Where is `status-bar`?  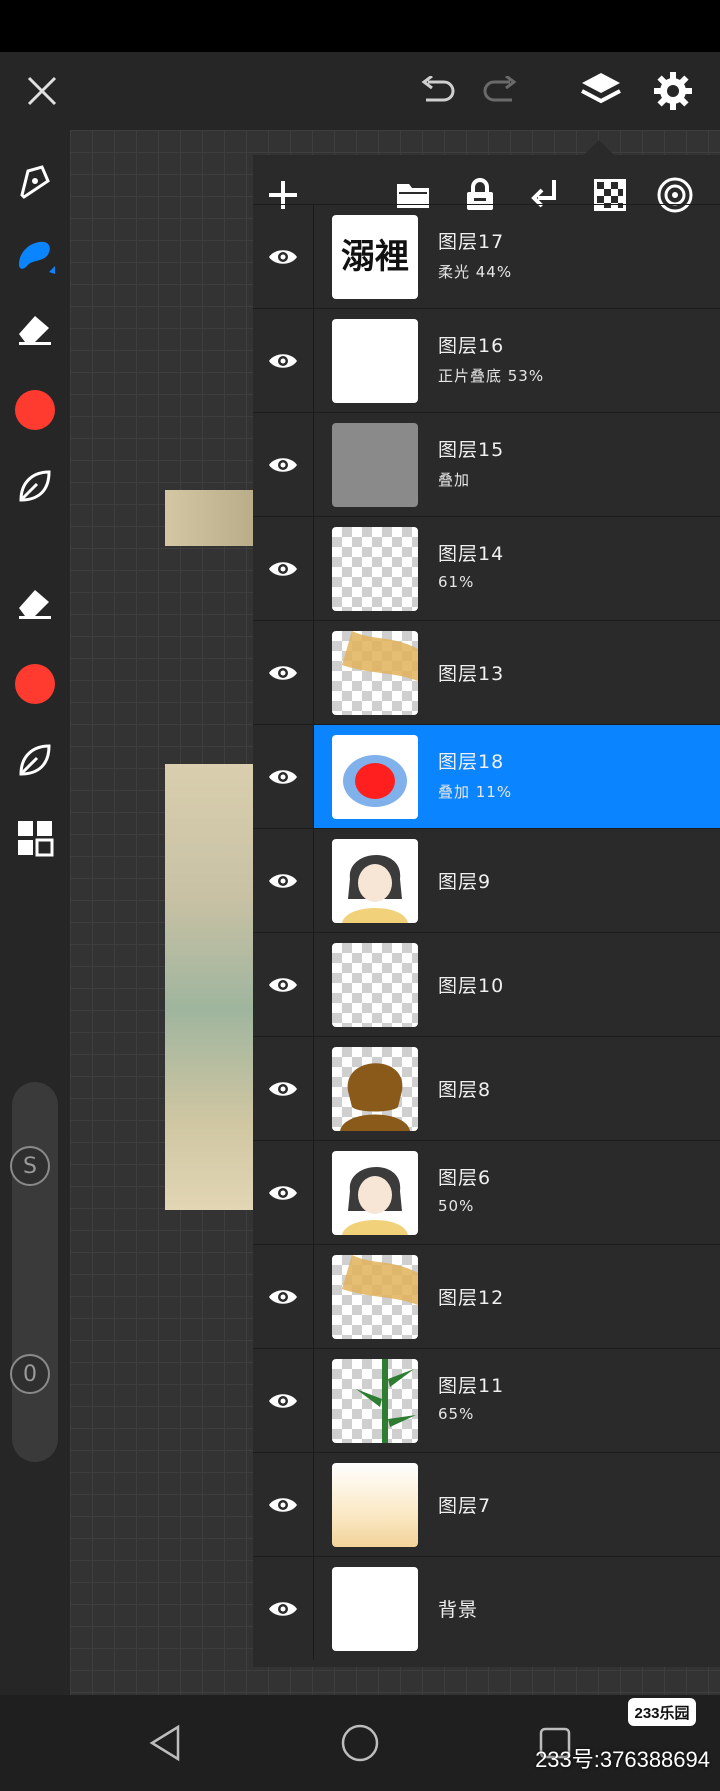 status-bar is located at coordinates (360, 26).